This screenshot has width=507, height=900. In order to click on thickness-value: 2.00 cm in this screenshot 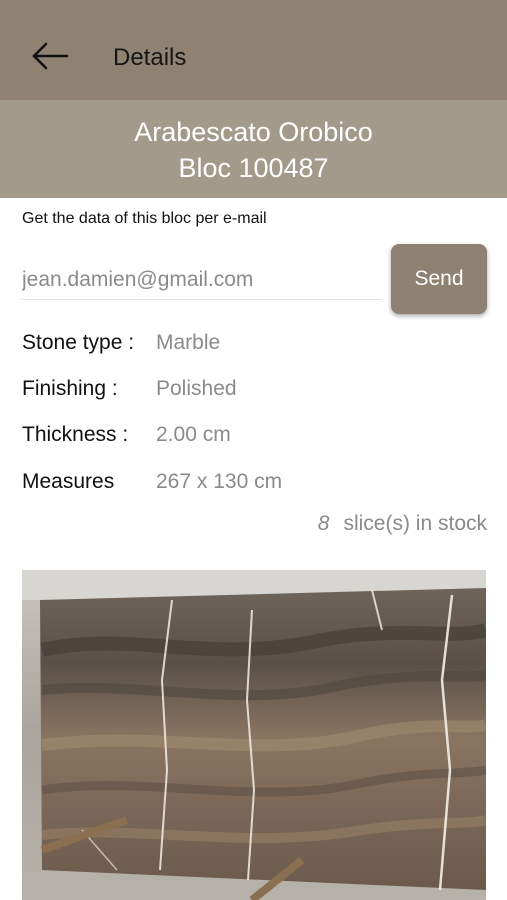, I will do `click(193, 434)`.